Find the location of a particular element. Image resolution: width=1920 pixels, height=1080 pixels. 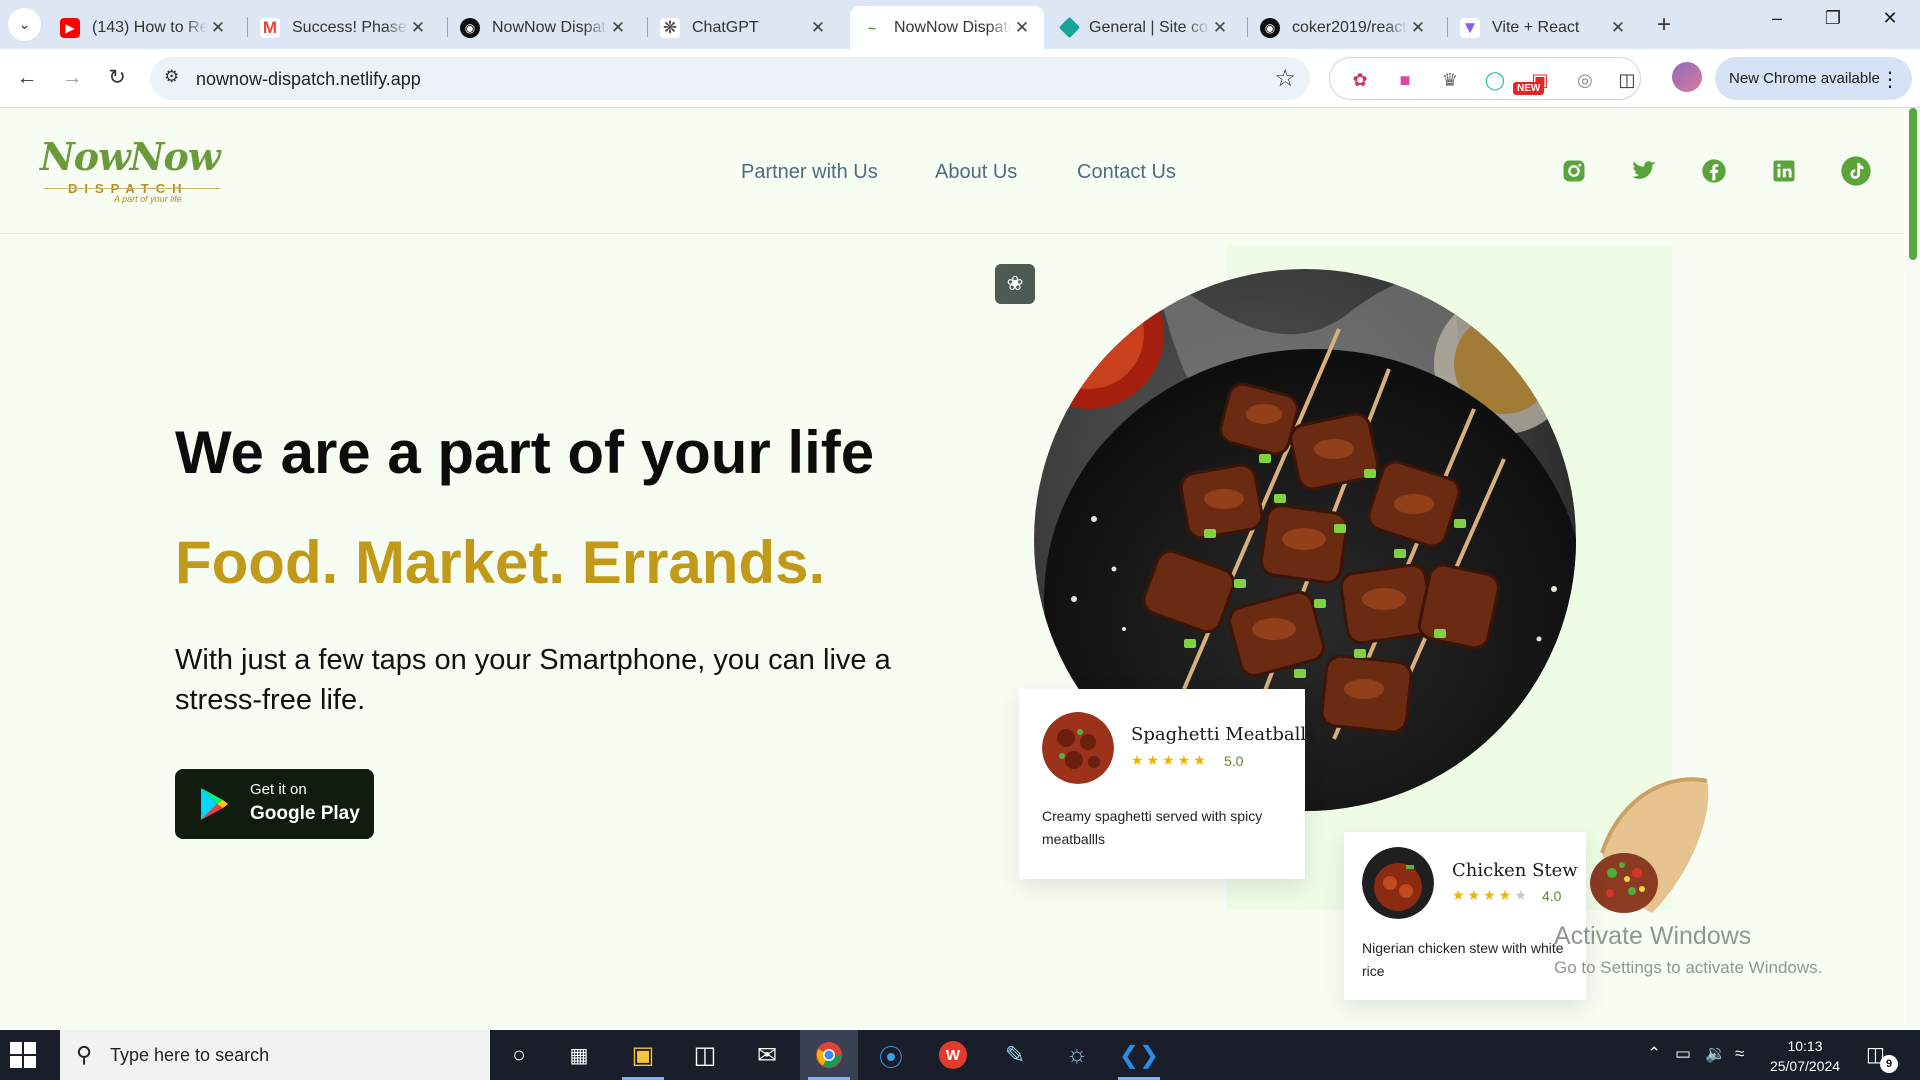

minimize-icon: – is located at coordinates (1777, 18).